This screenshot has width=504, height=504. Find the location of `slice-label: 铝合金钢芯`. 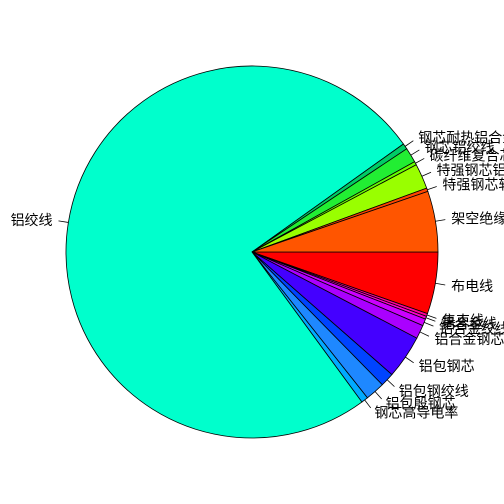

slice-label: 铝合金钢芯 is located at coordinates (469, 340).